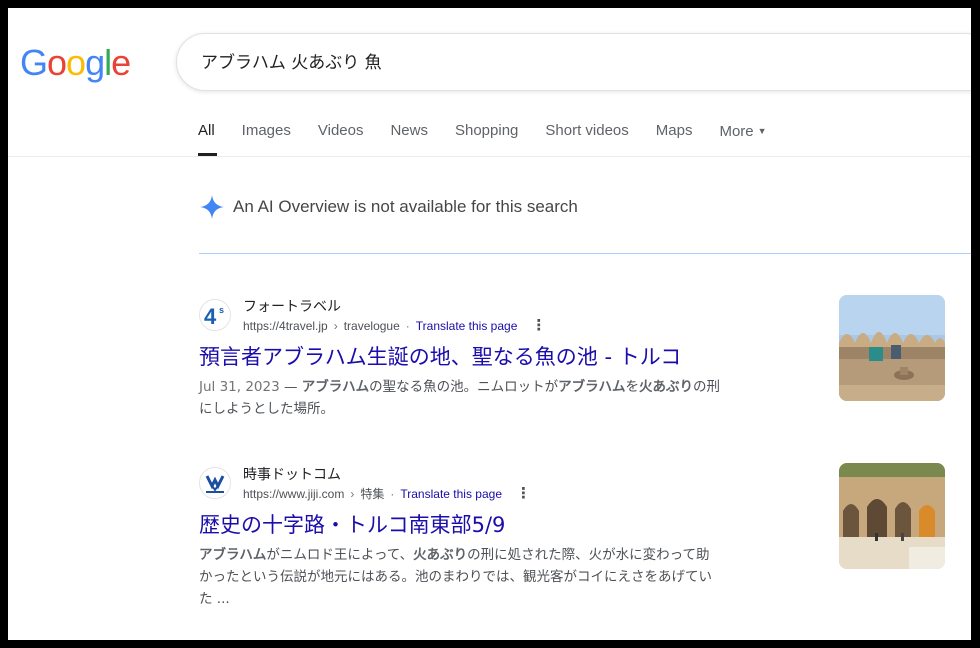  What do you see at coordinates (632, 387) in the screenshot?
I see `snippet-text: を` at bounding box center [632, 387].